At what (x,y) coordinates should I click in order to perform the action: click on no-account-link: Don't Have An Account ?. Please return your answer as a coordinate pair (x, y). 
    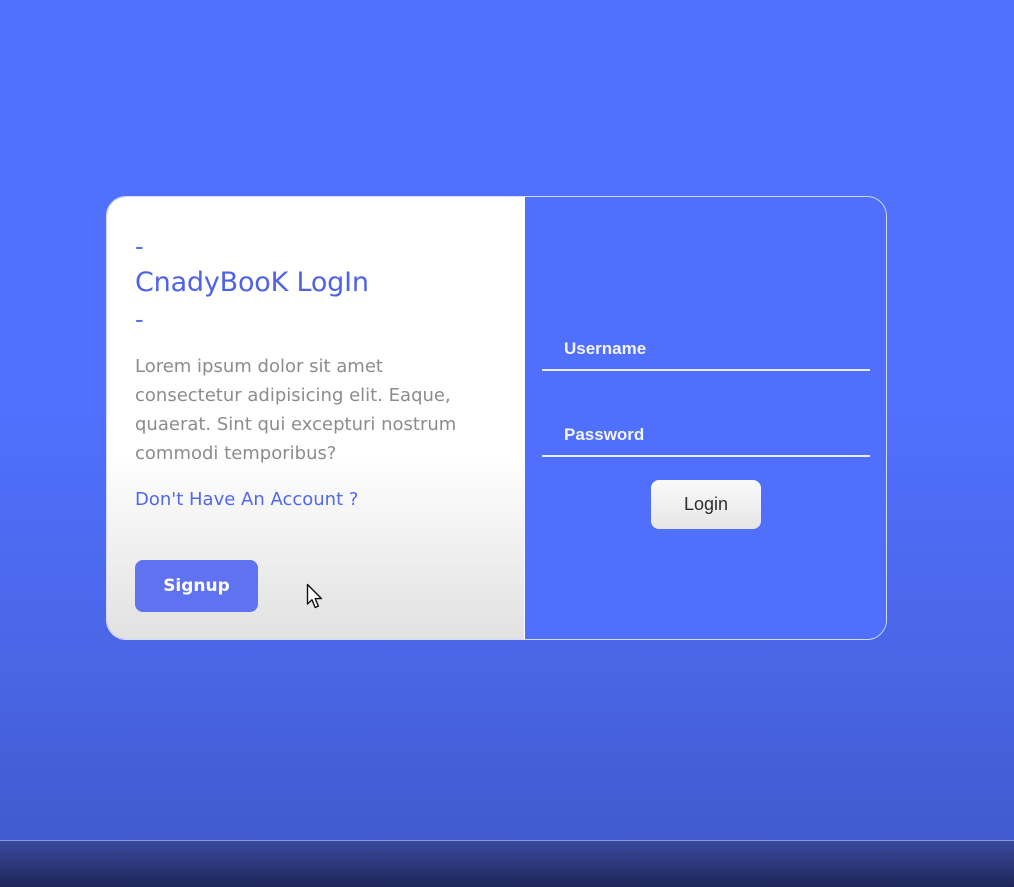
    Looking at the image, I should click on (315, 499).